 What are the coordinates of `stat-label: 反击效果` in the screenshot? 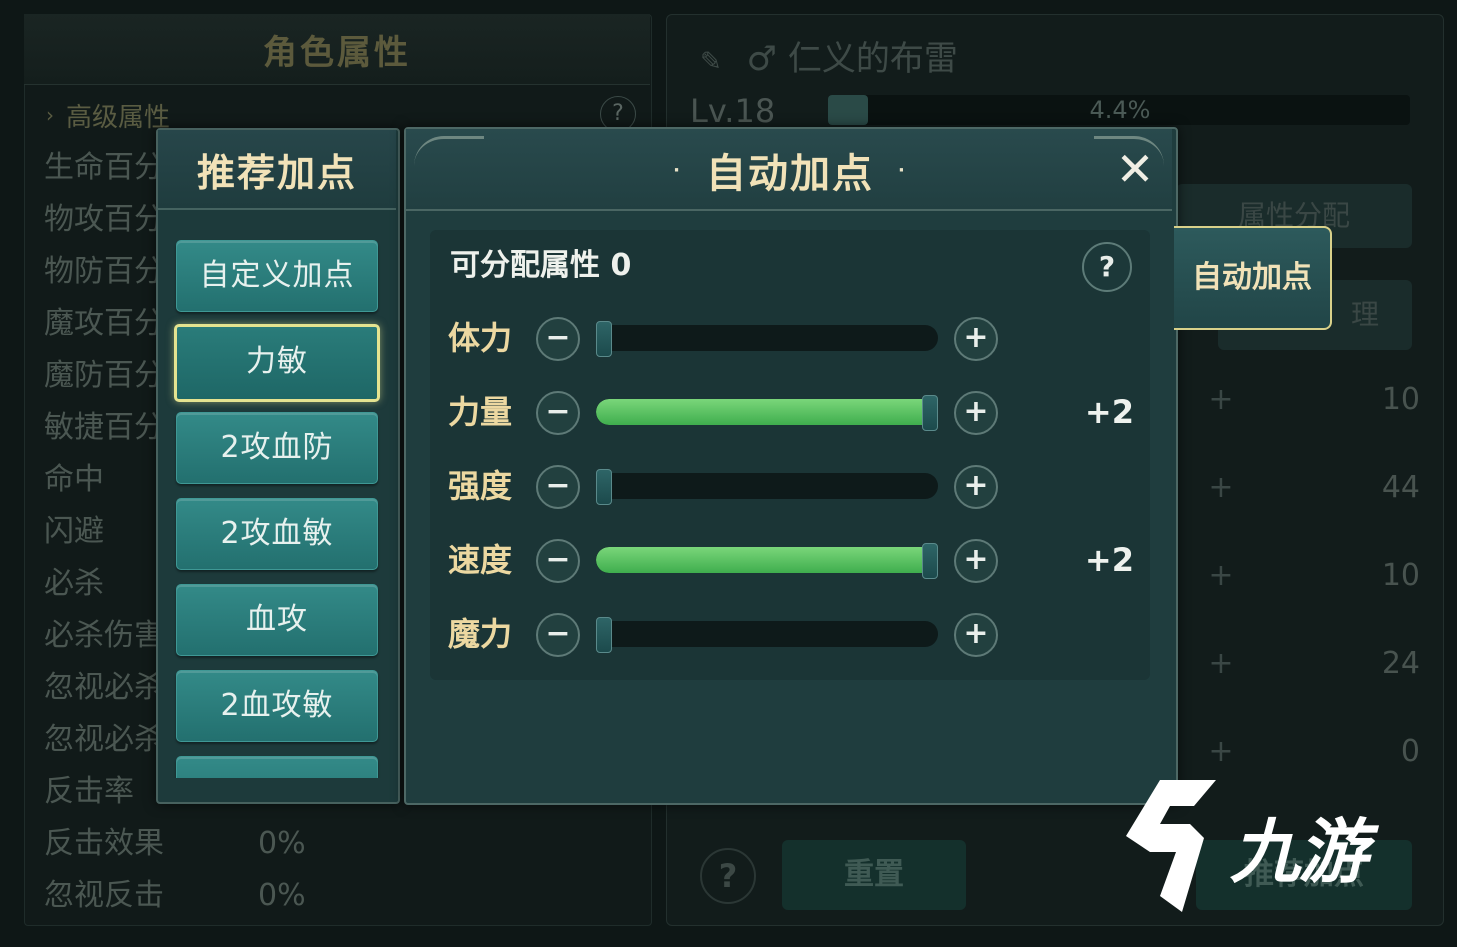 It's located at (104, 843).